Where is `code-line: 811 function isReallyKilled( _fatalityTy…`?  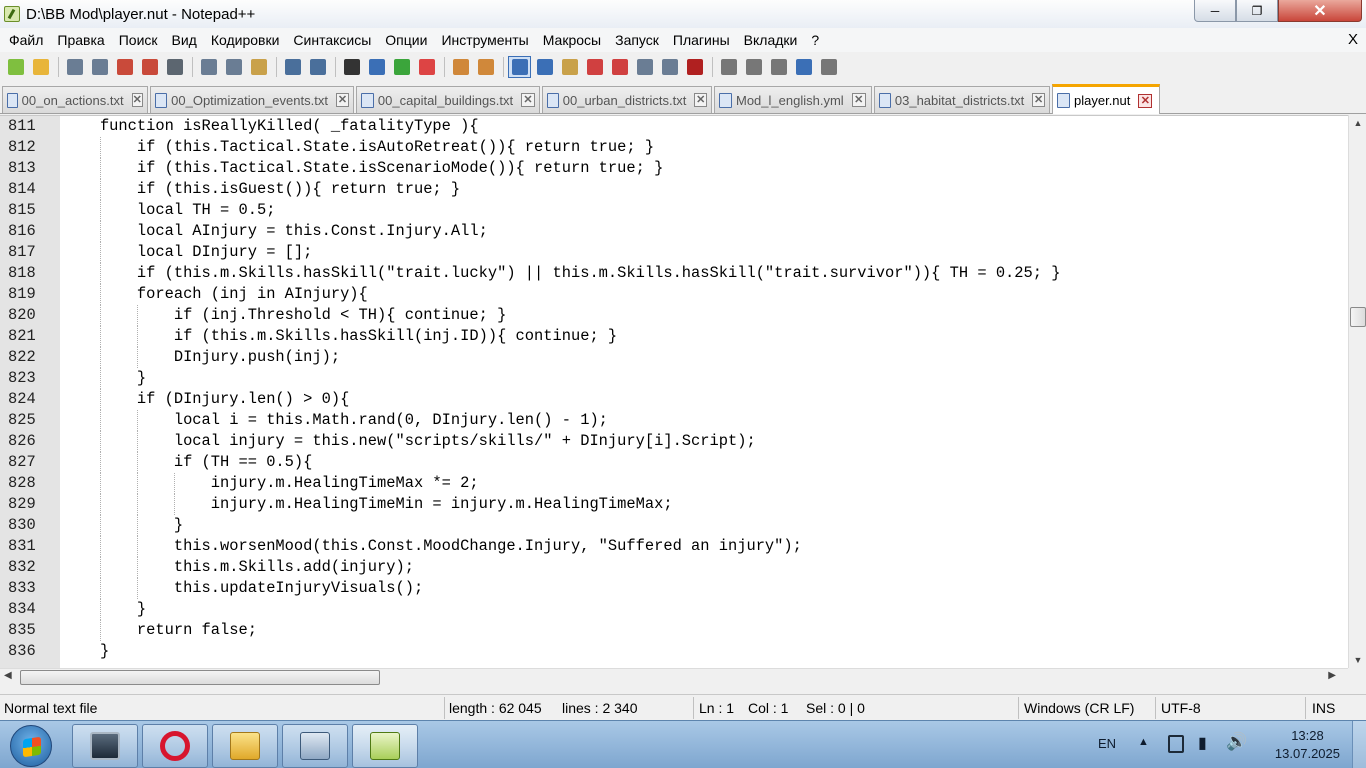
code-line: 811 function isReallyKilled( _fatalityTy… is located at coordinates (672, 126).